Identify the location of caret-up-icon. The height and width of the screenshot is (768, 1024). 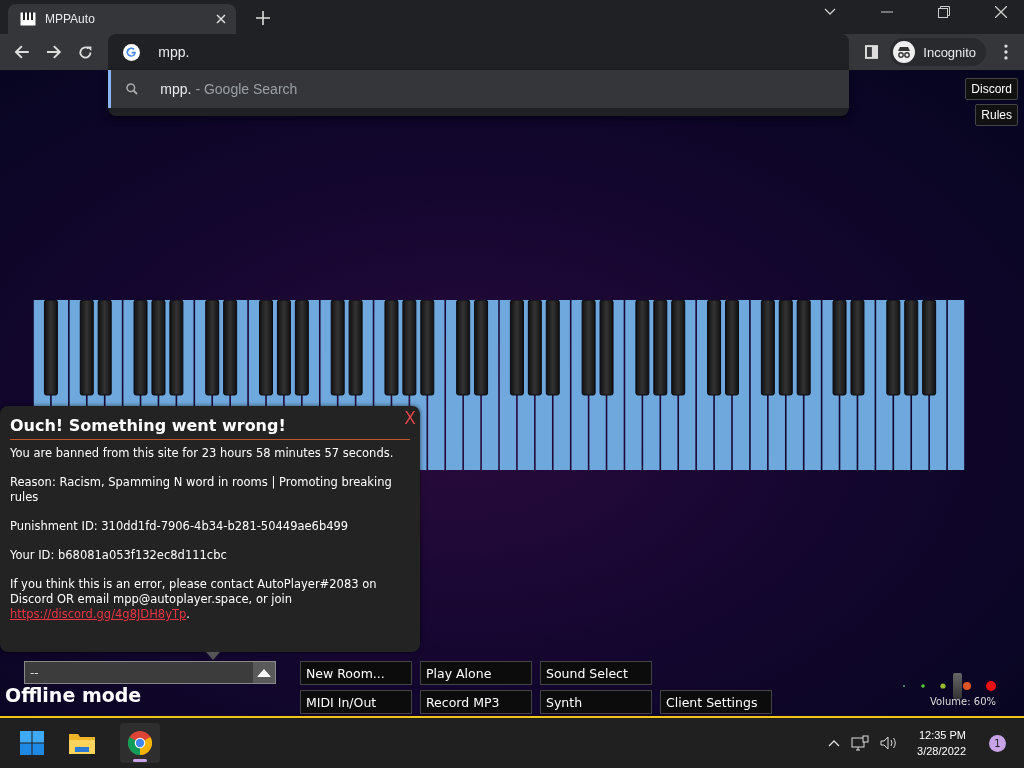
(264, 672).